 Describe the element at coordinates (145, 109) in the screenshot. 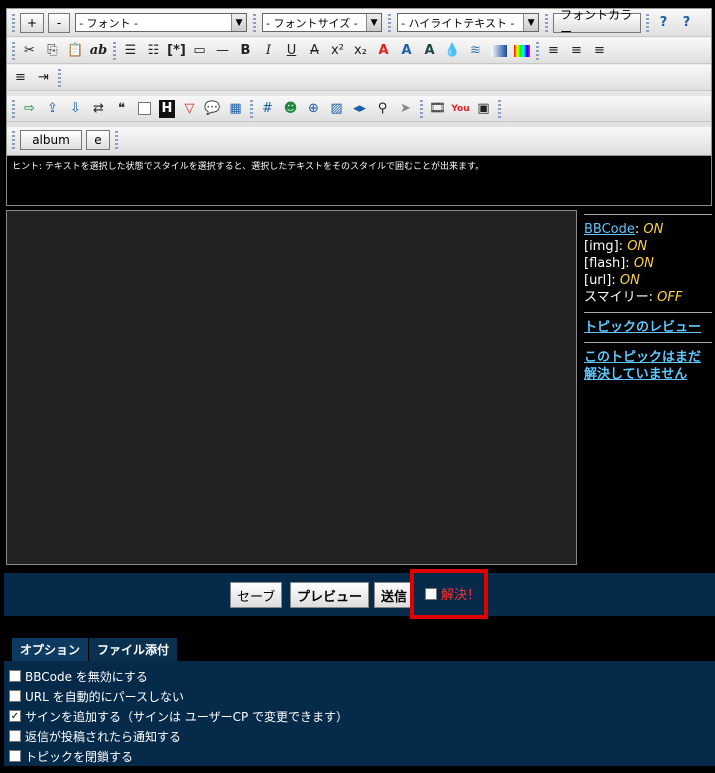

I see `blank-box-icon` at that location.